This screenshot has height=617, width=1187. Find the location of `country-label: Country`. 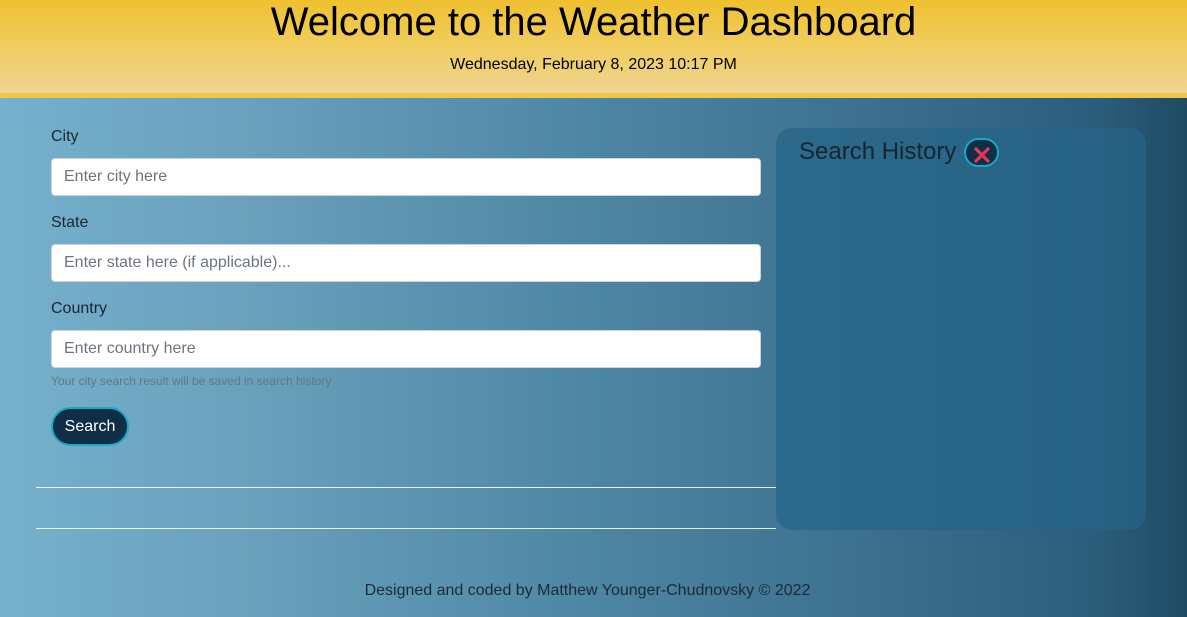

country-label: Country is located at coordinates (79, 308).